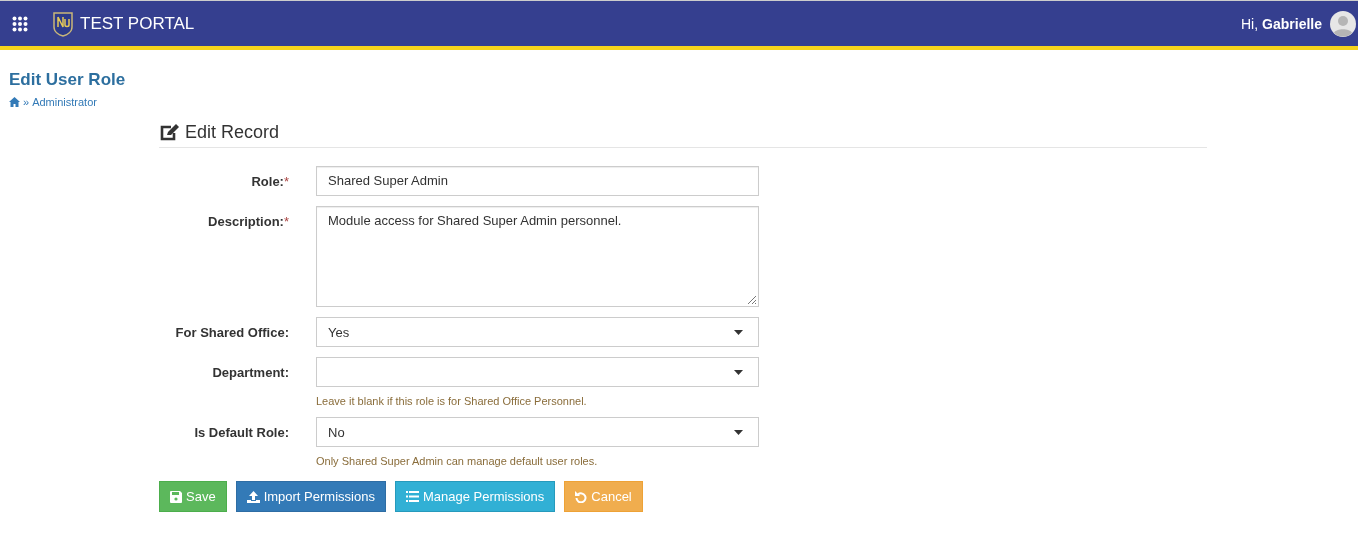  What do you see at coordinates (246, 221) in the screenshot?
I see `field-label: Description:` at bounding box center [246, 221].